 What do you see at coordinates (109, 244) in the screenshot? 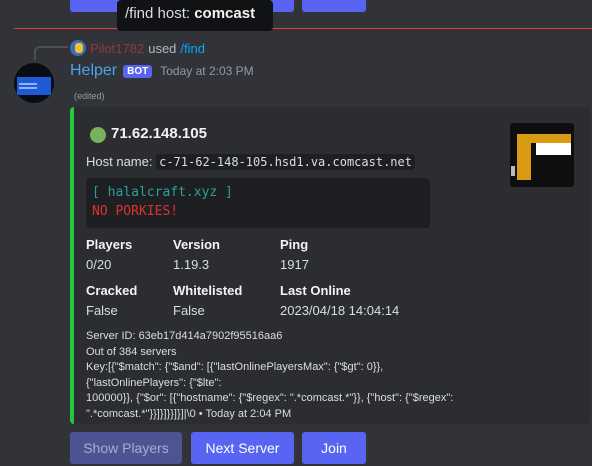
I see `field-name: Players` at bounding box center [109, 244].